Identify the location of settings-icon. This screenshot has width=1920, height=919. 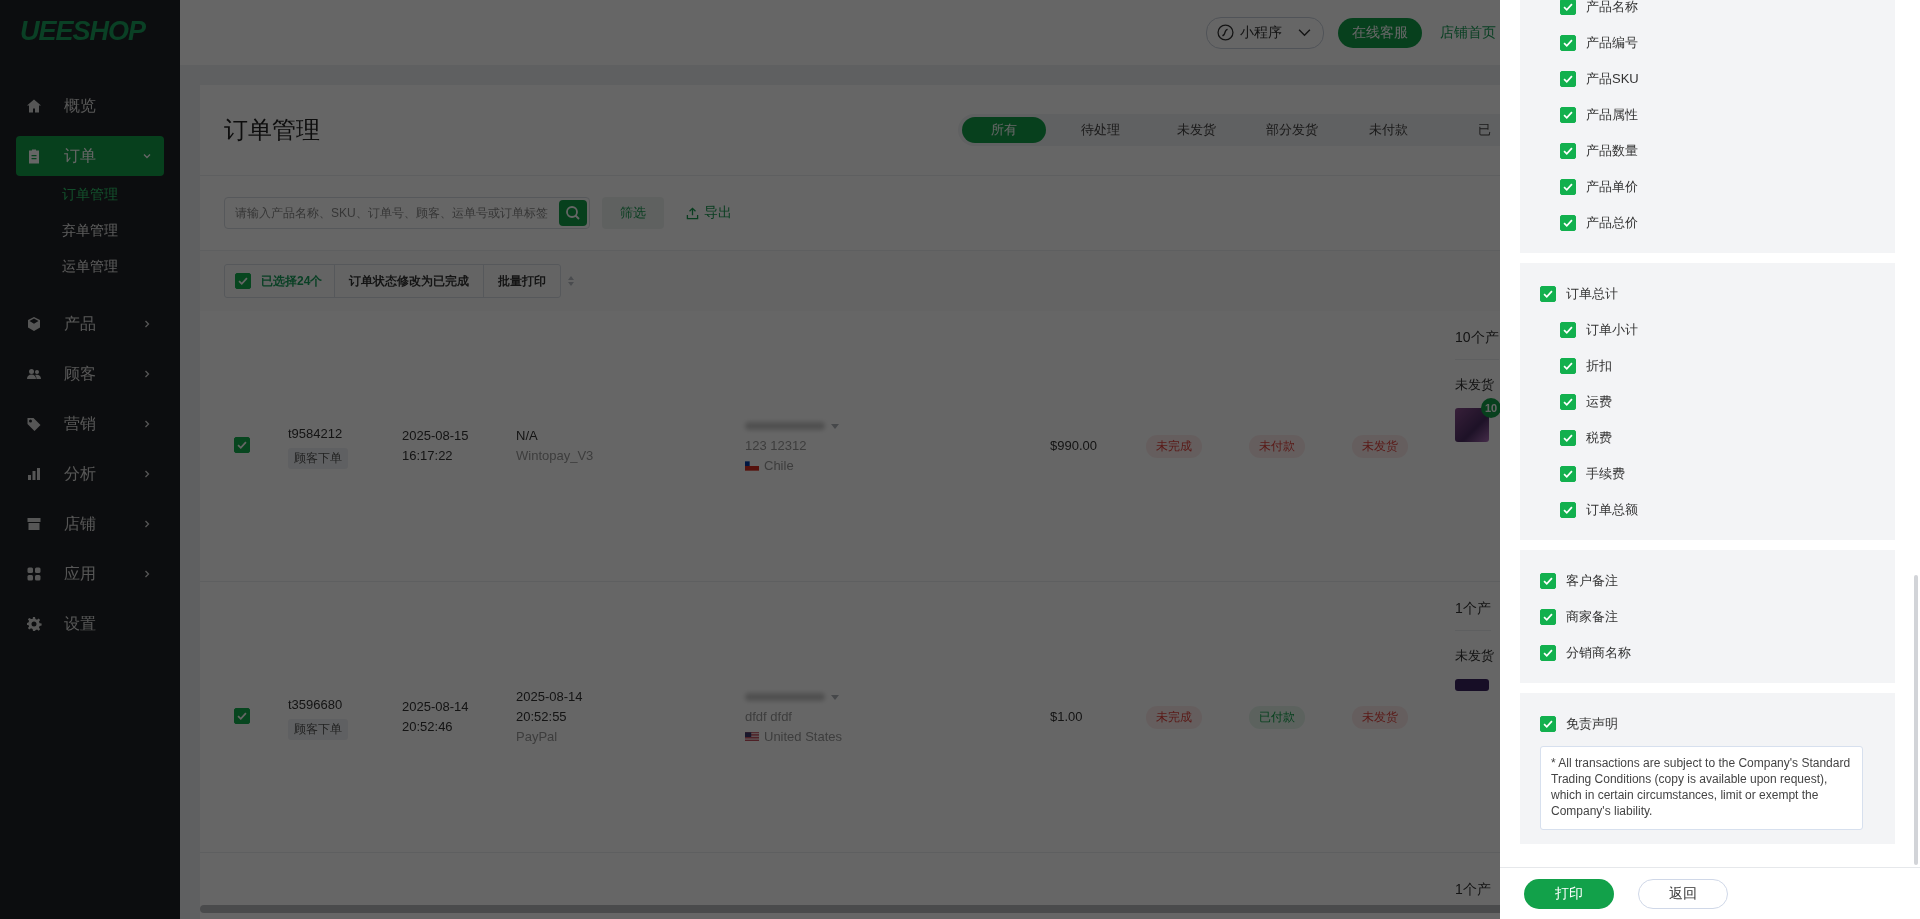
(34, 624).